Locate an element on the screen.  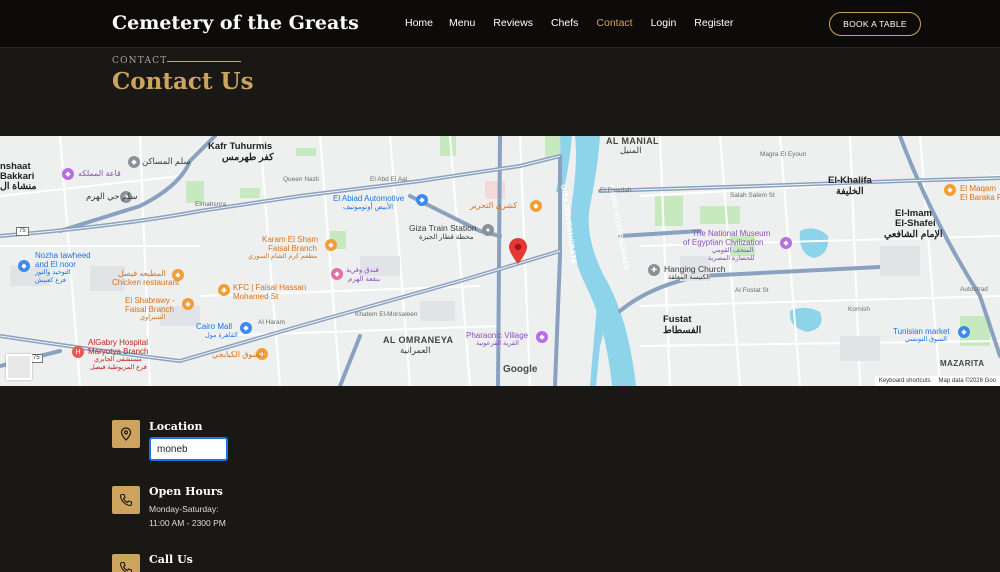
poi-pharaonic: Pharaonic Village is located at coordinates (497, 335).